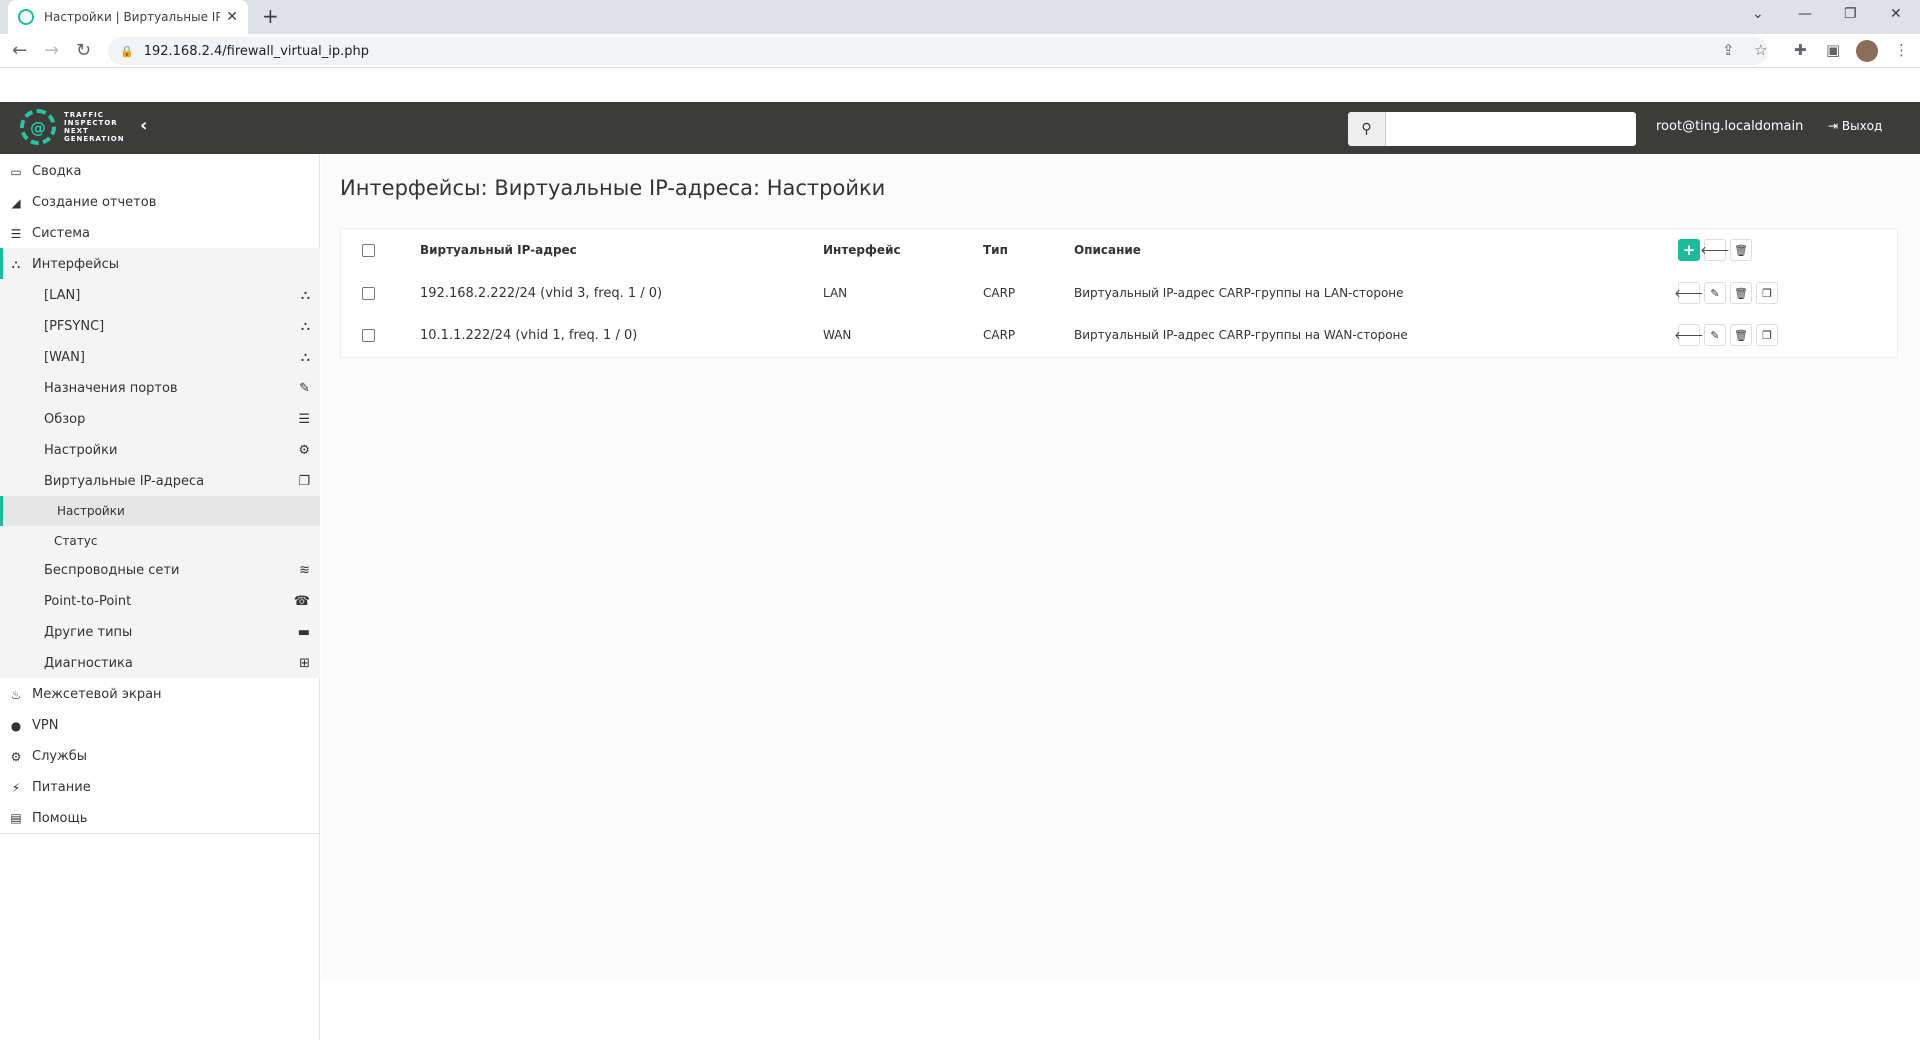 The width and height of the screenshot is (1920, 1040). Describe the element at coordinates (132, 17) in the screenshot. I see `tab-title: Настройки | Виртуальные IP-адреса` at that location.